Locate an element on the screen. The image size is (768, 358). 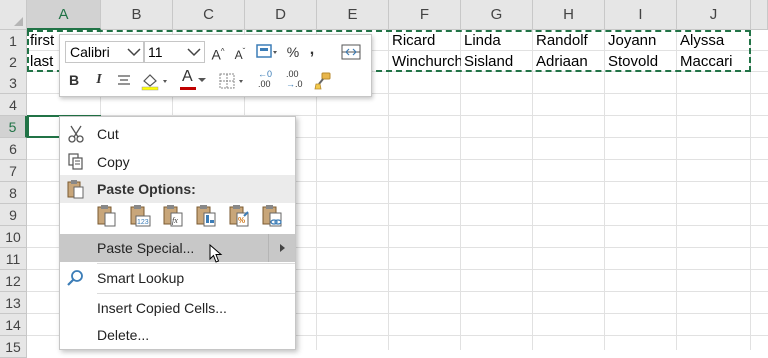
fill-color-icon is located at coordinates (155, 81).